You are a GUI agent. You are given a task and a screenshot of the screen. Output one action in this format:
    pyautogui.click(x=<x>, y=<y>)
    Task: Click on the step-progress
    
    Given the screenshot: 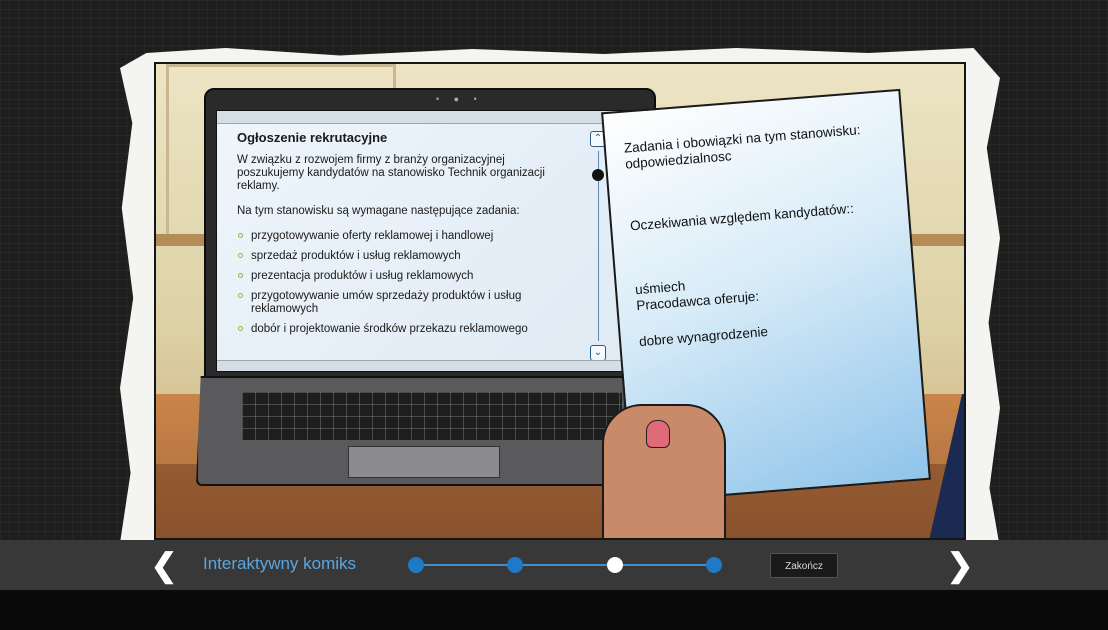 What is the action you would take?
    pyautogui.click(x=571, y=565)
    